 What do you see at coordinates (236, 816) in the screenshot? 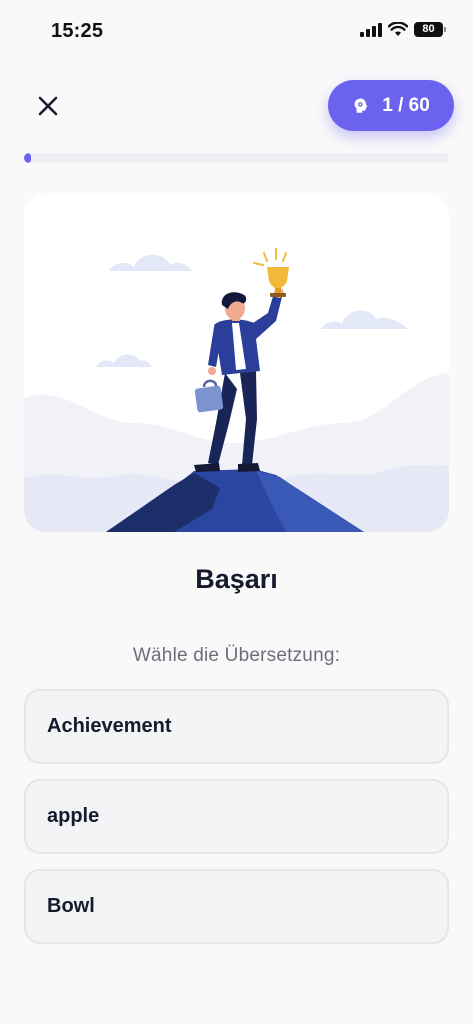
I see `answer-option-apple: apple` at bounding box center [236, 816].